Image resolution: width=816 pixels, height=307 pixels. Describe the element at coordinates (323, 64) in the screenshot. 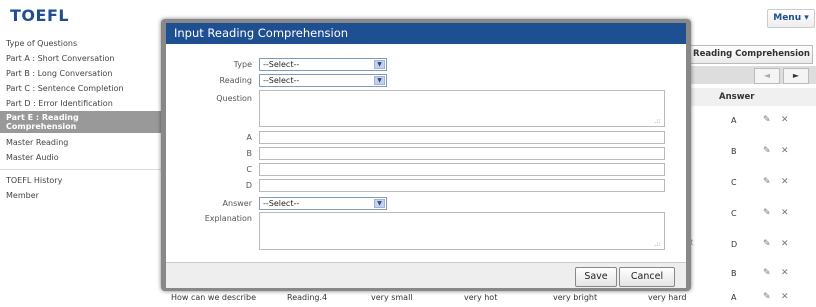

I see `type-select: --Select-- ▼` at that location.